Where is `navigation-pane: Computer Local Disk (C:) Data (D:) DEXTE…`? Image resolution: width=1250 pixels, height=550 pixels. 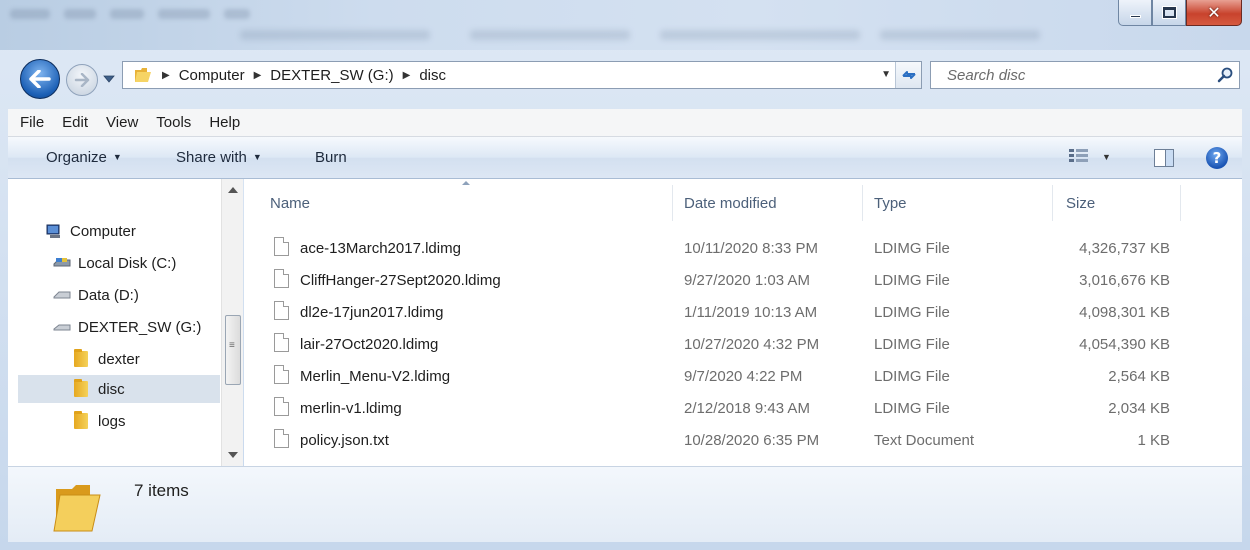
navigation-pane: Computer Local Disk (C:) Data (D:) DEXTE… is located at coordinates (125, 322).